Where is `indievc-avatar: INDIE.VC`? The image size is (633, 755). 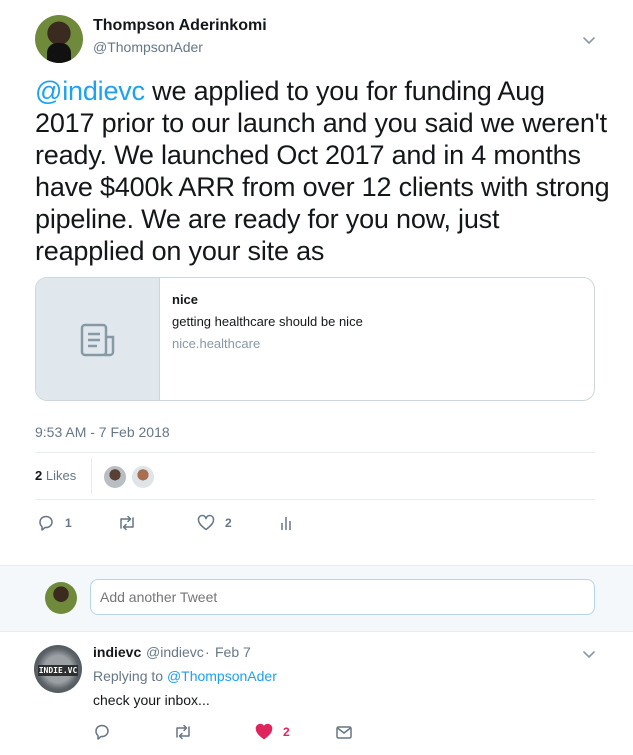 indievc-avatar: INDIE.VC is located at coordinates (58, 669).